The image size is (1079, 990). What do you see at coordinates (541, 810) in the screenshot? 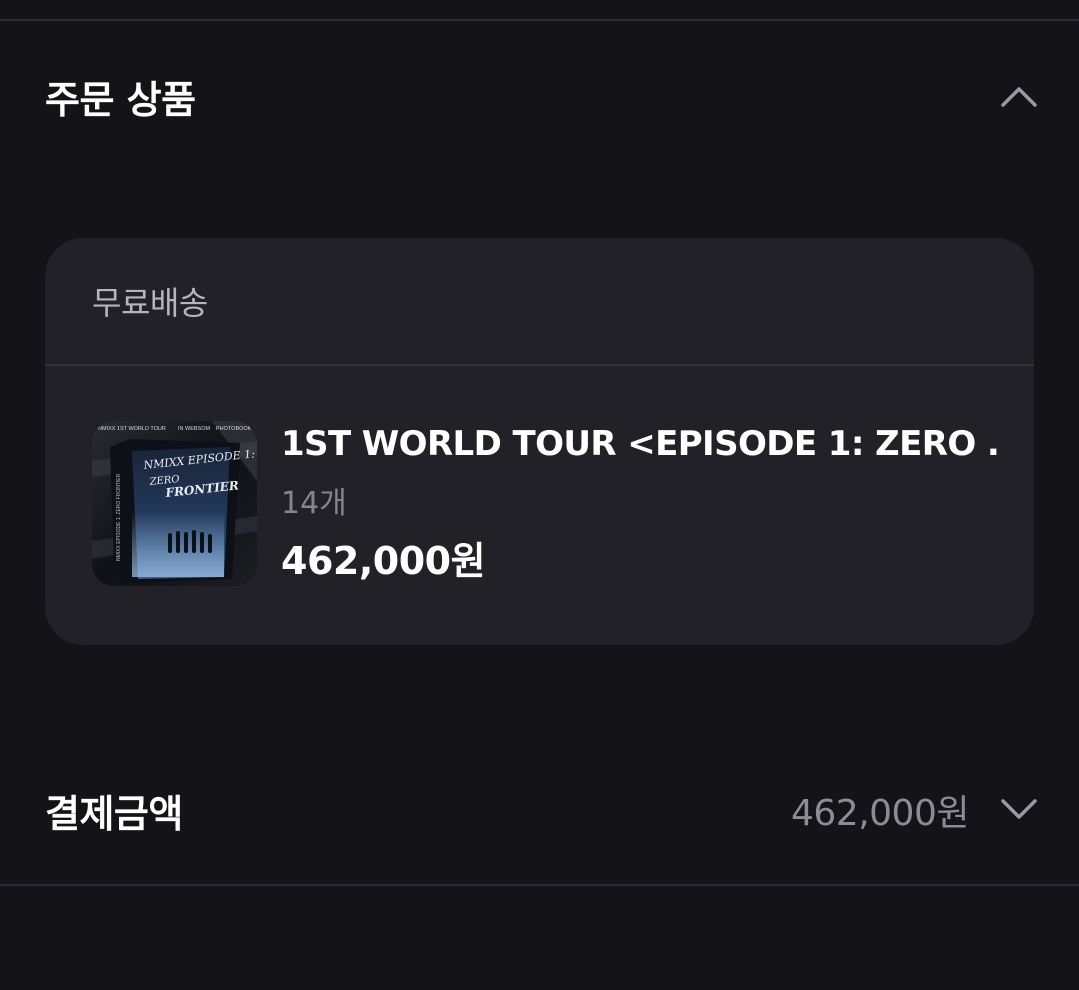
I see `payment-amount-row: 결제금액 462,000원` at bounding box center [541, 810].